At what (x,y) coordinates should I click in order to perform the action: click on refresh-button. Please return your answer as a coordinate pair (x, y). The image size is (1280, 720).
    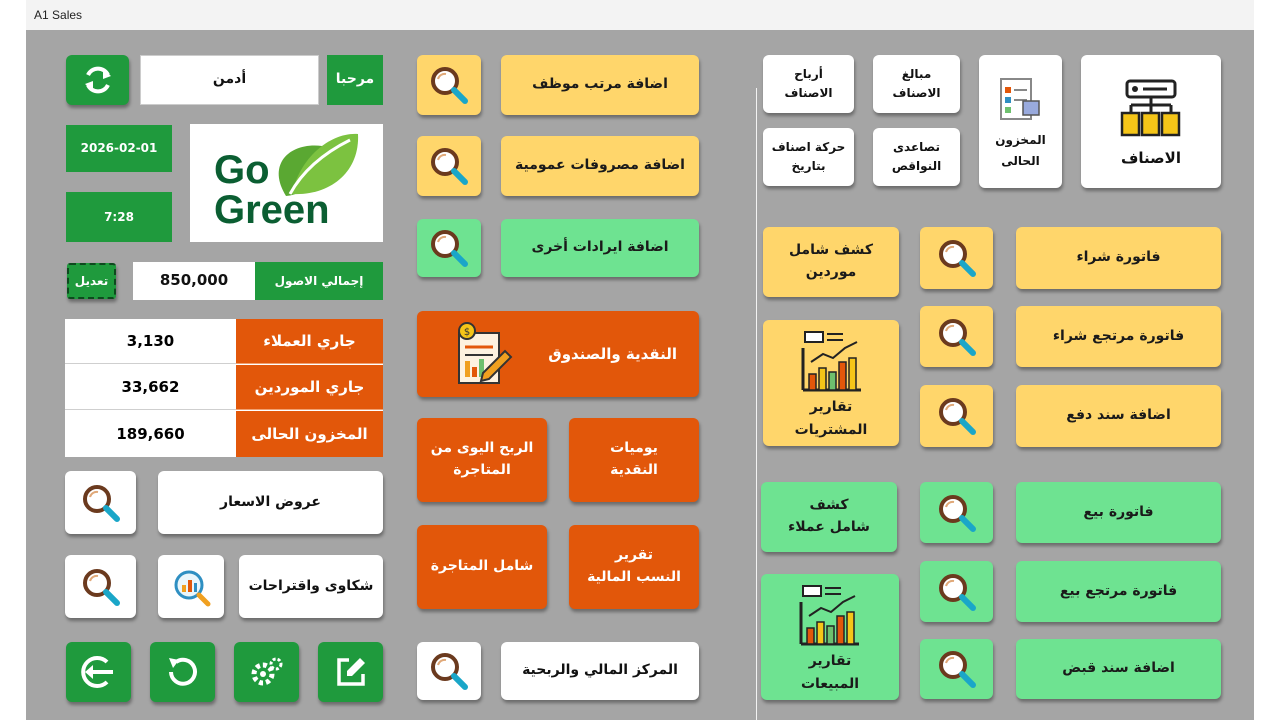
    Looking at the image, I should click on (97, 80).